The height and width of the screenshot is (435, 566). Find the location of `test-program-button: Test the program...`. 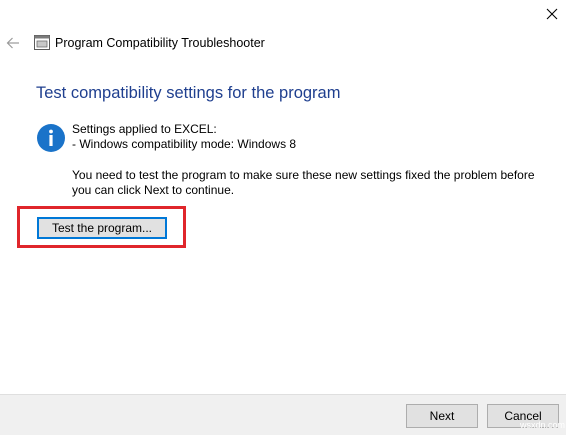

test-program-button: Test the program... is located at coordinates (102, 228).